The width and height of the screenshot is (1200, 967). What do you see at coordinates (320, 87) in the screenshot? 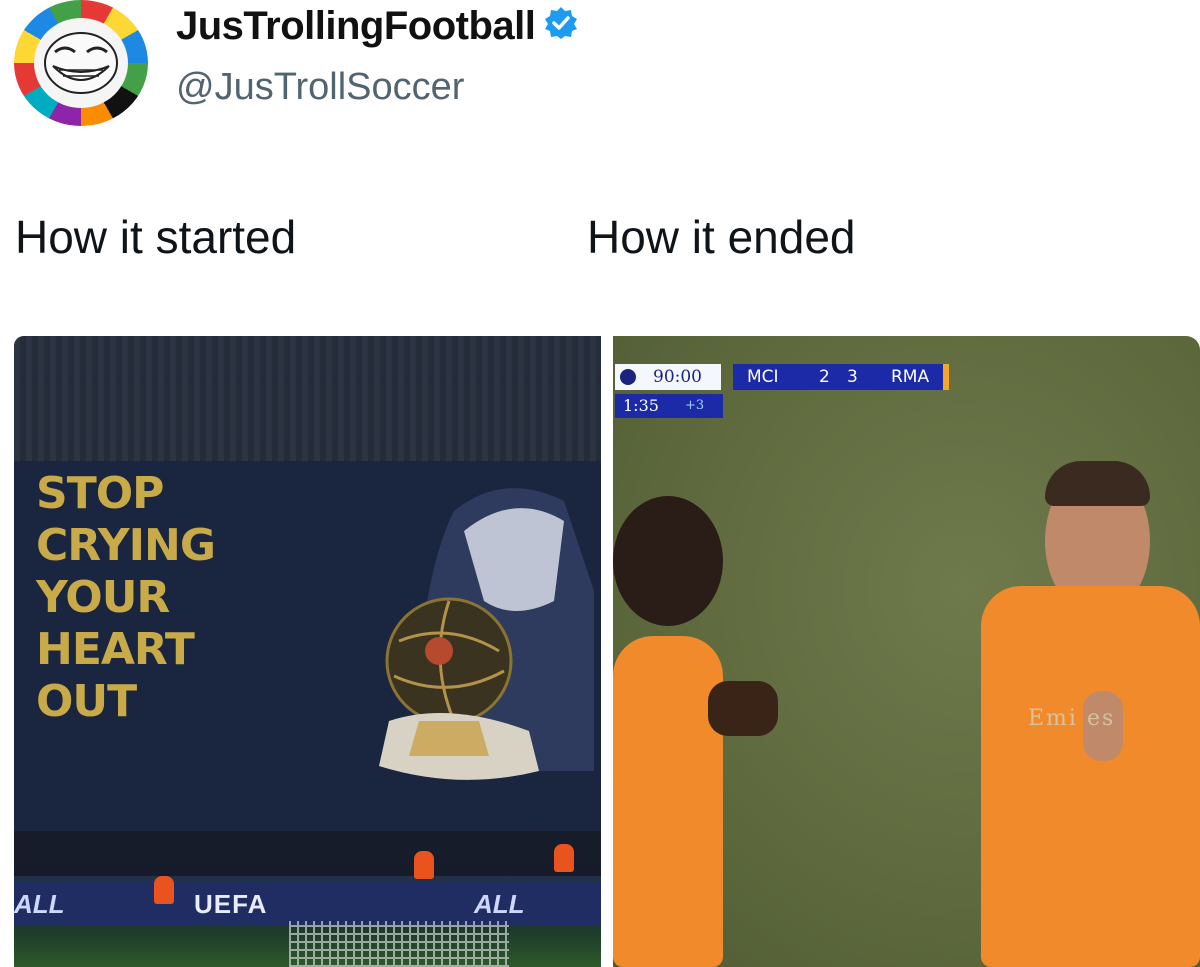
I see `user-handle: @JusTrollSoccer` at bounding box center [320, 87].